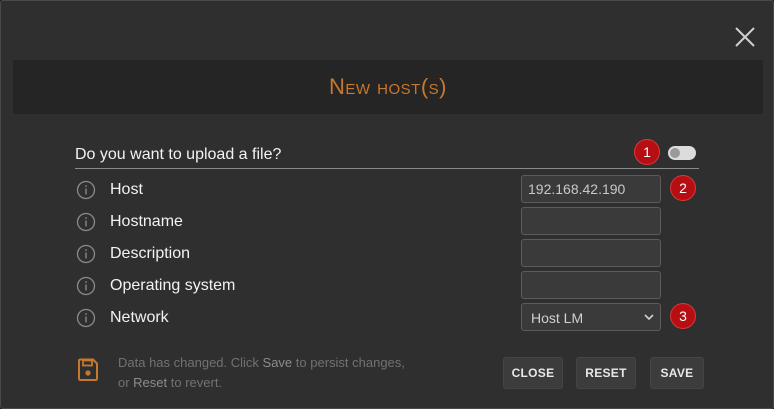  I want to click on description-input, so click(591, 253).